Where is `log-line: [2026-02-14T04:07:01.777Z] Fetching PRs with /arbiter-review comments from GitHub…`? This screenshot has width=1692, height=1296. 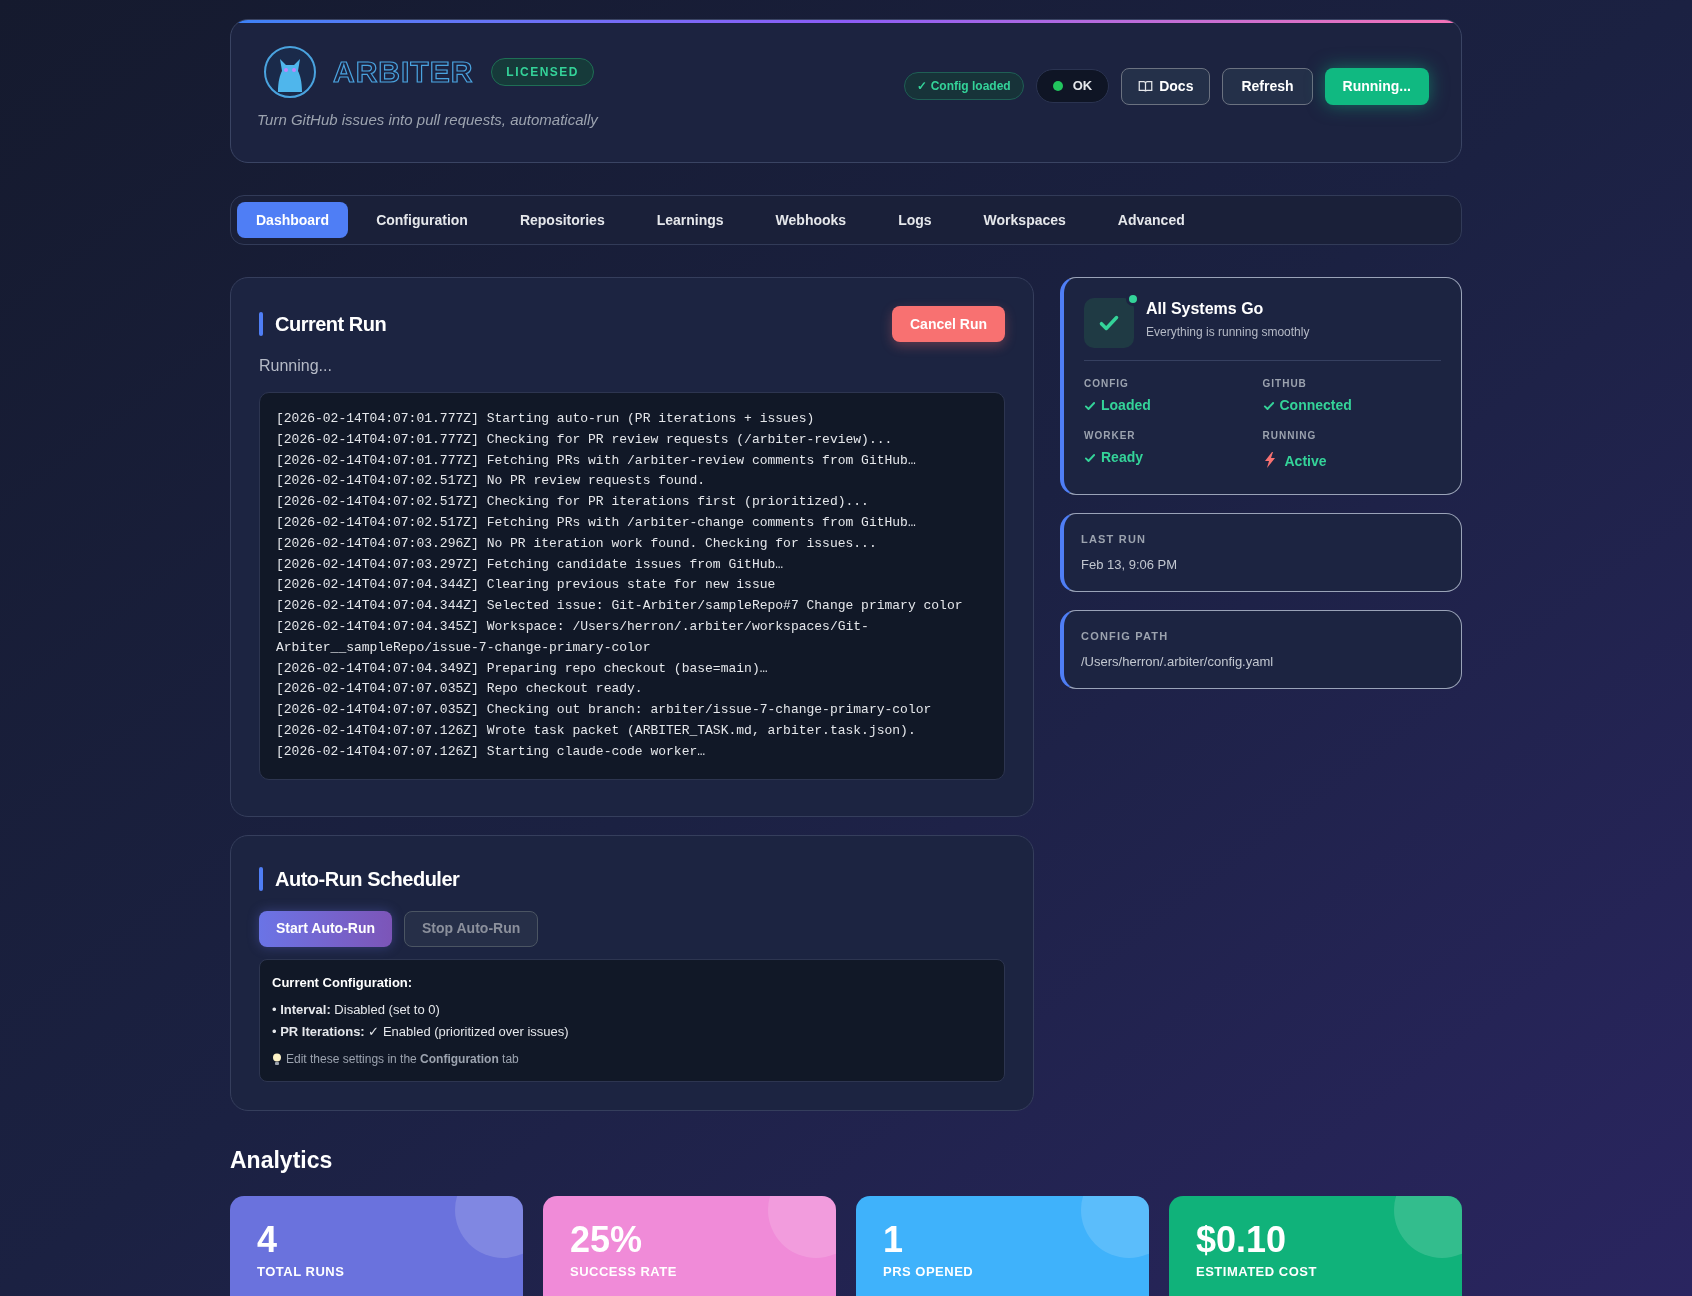
log-line: [2026-02-14T04:07:01.777Z] Fetching PRs with /arbiter-review comments from GitHub… is located at coordinates (596, 460).